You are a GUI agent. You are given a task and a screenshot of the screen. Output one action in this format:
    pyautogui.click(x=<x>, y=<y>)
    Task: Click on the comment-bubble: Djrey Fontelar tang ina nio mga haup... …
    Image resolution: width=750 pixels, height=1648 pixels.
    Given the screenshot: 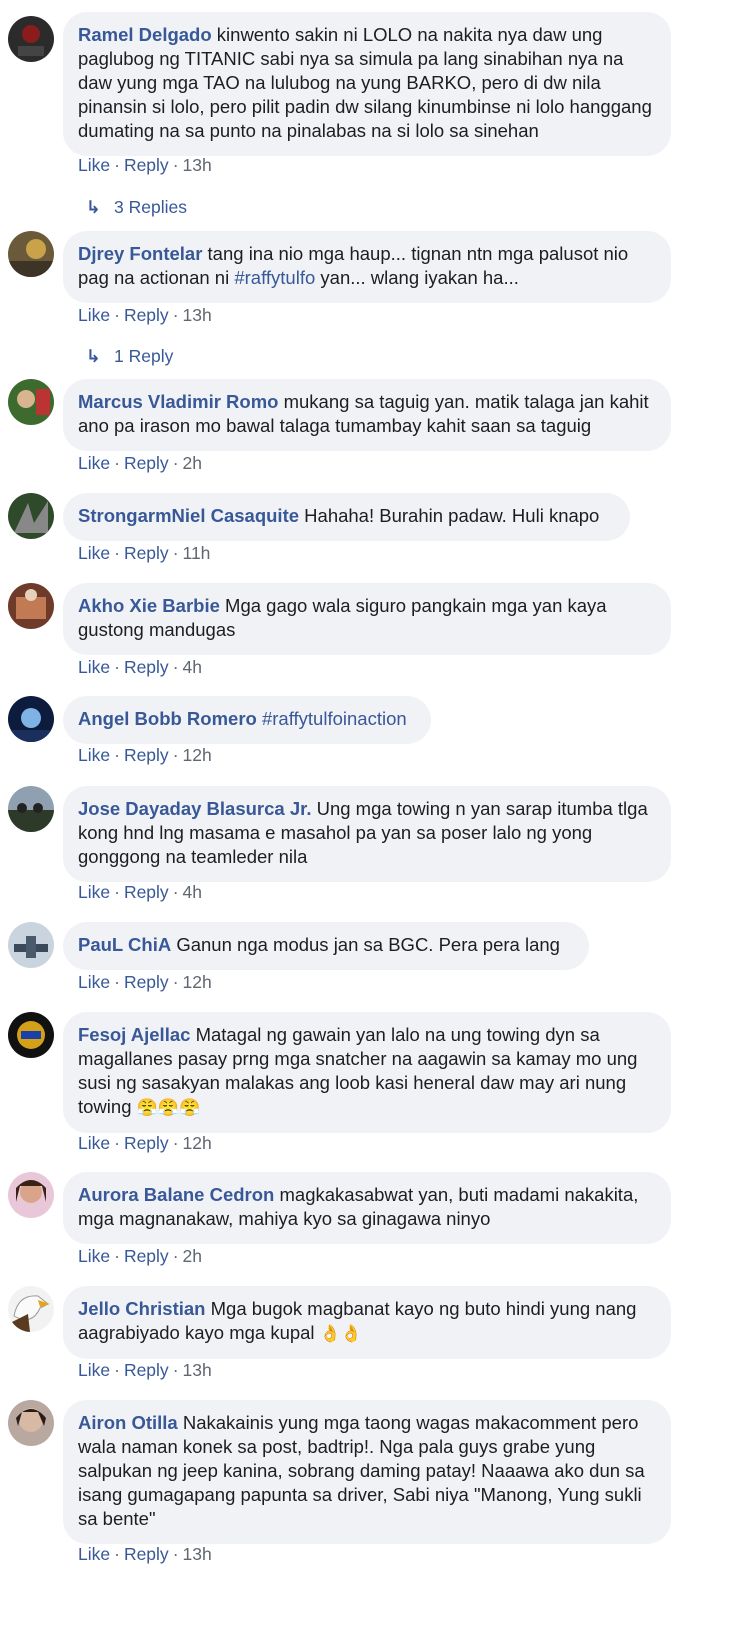 What is the action you would take?
    pyautogui.click(x=367, y=267)
    